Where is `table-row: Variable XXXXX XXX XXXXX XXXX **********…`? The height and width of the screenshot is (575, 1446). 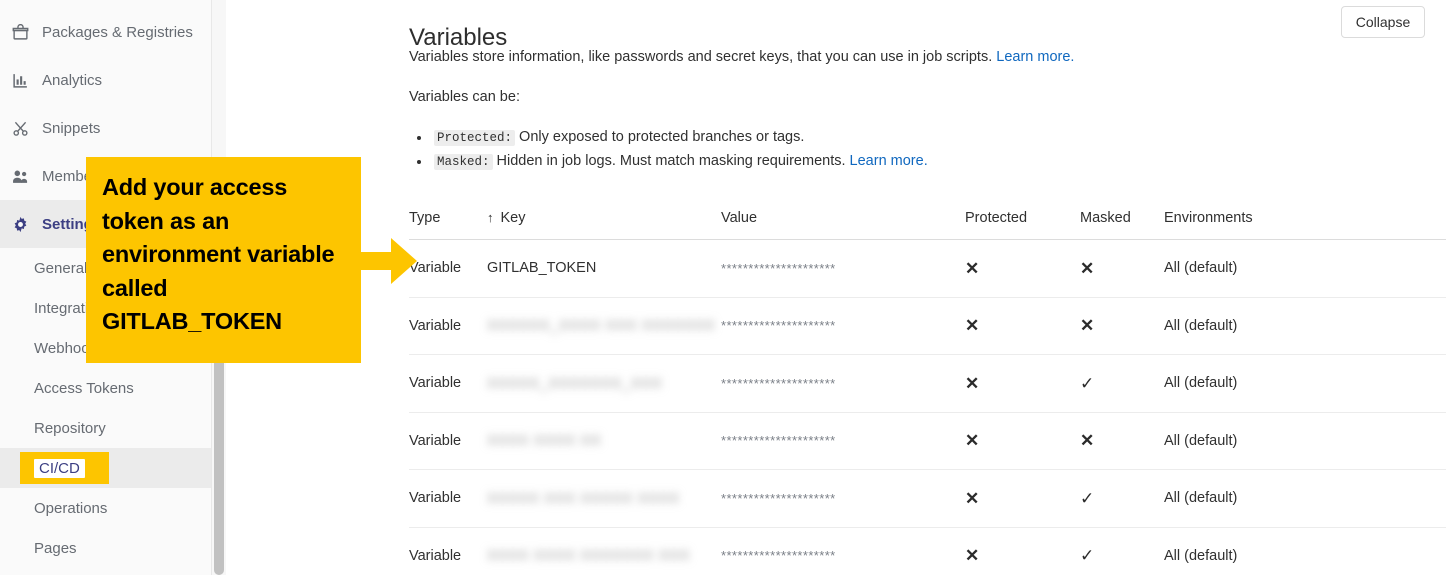
table-row: Variable XXXXX XXX XXXXX XXXX **********… is located at coordinates (927, 499).